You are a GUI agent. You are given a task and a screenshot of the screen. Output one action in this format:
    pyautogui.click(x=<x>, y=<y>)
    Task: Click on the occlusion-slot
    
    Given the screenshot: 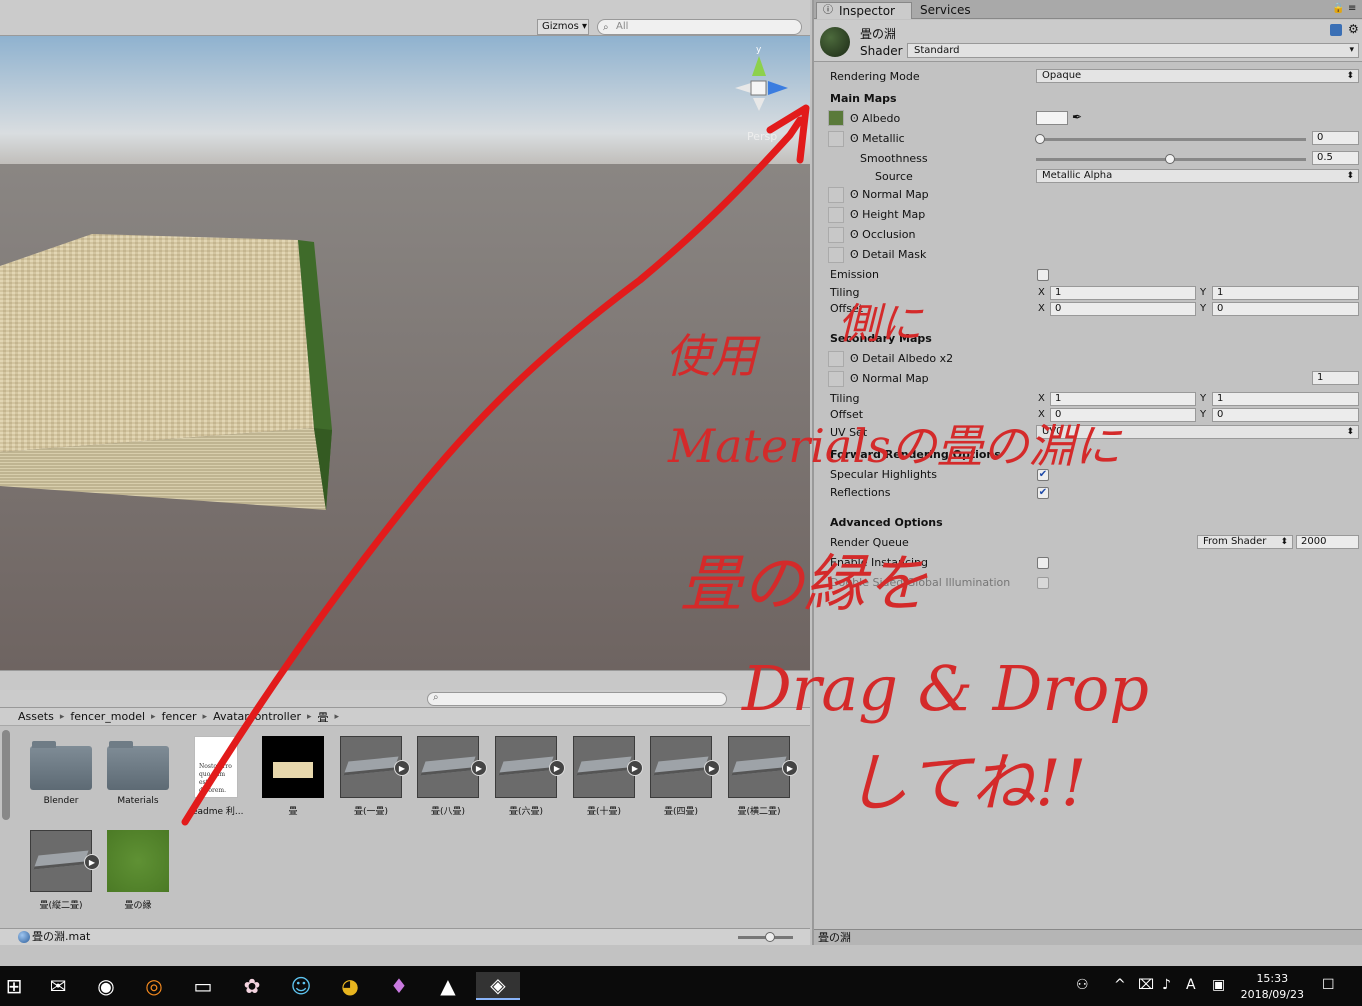 What is the action you would take?
    pyautogui.click(x=836, y=235)
    